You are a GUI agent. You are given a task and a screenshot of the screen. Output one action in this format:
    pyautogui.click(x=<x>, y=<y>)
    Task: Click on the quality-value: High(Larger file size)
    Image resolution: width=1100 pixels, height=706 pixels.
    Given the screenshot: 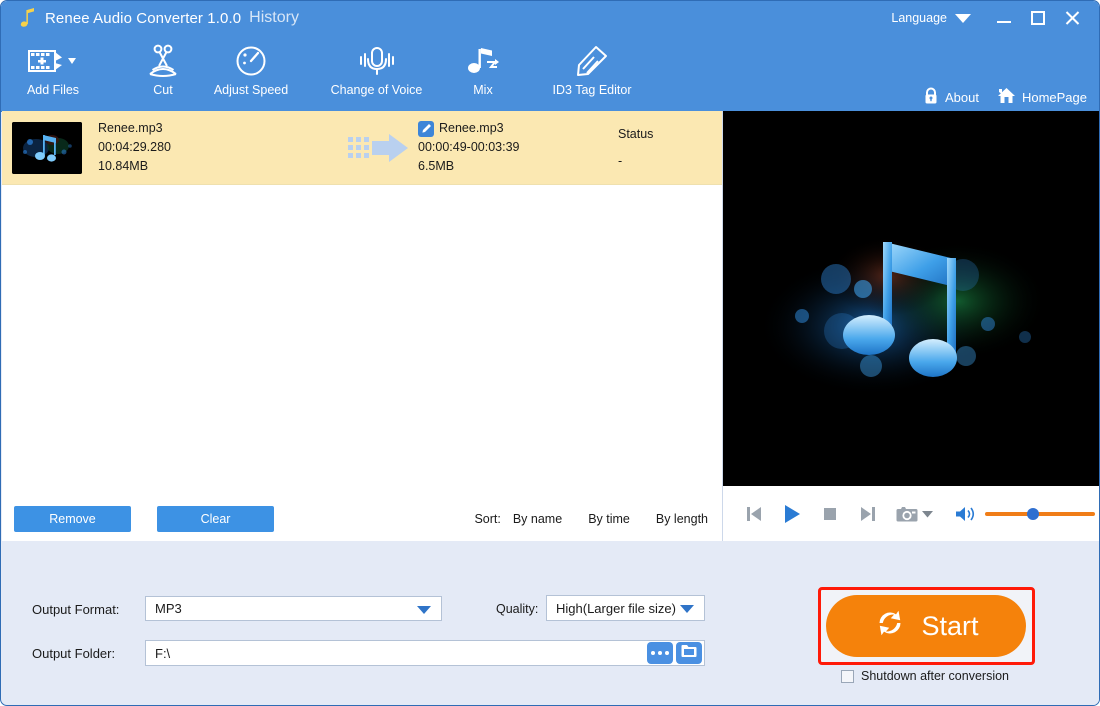 What is the action you would take?
    pyautogui.click(x=616, y=608)
    